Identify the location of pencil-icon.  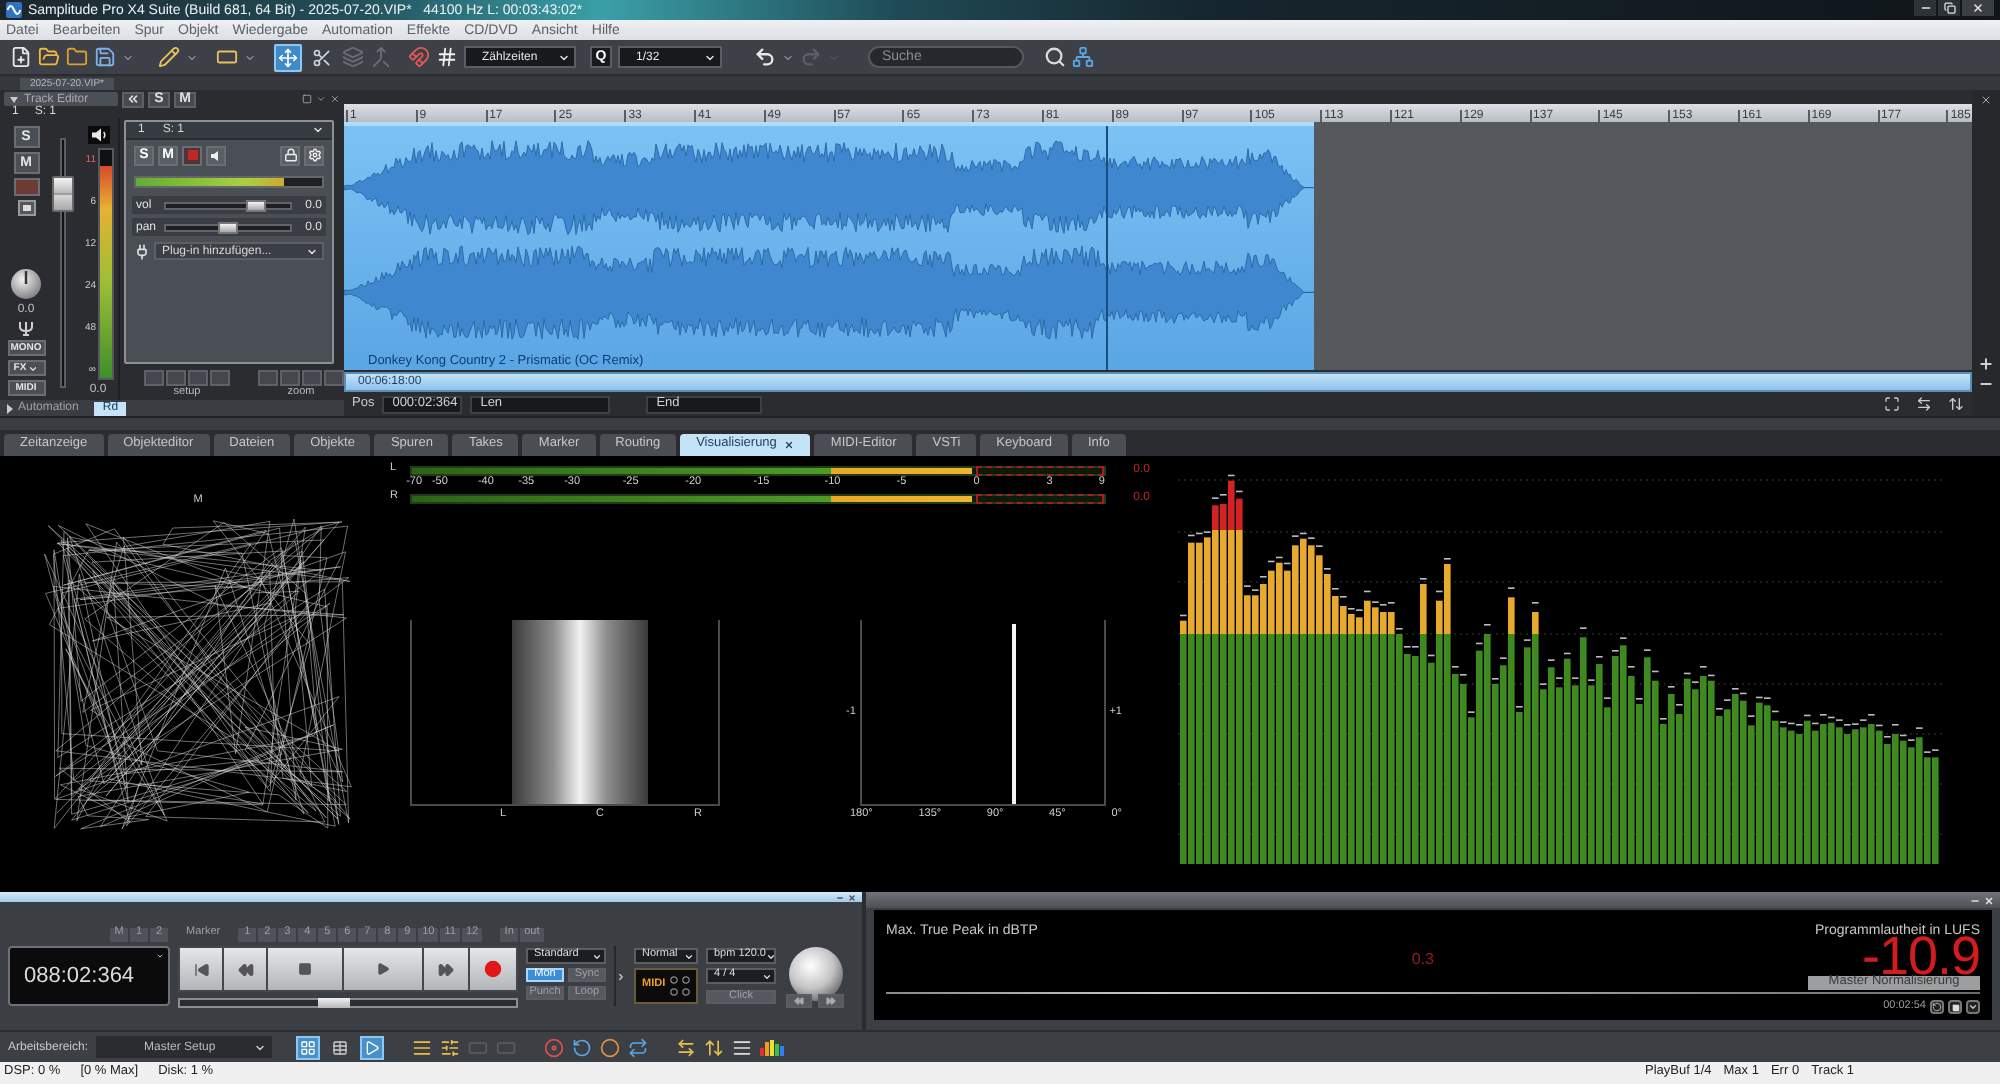
(169, 57).